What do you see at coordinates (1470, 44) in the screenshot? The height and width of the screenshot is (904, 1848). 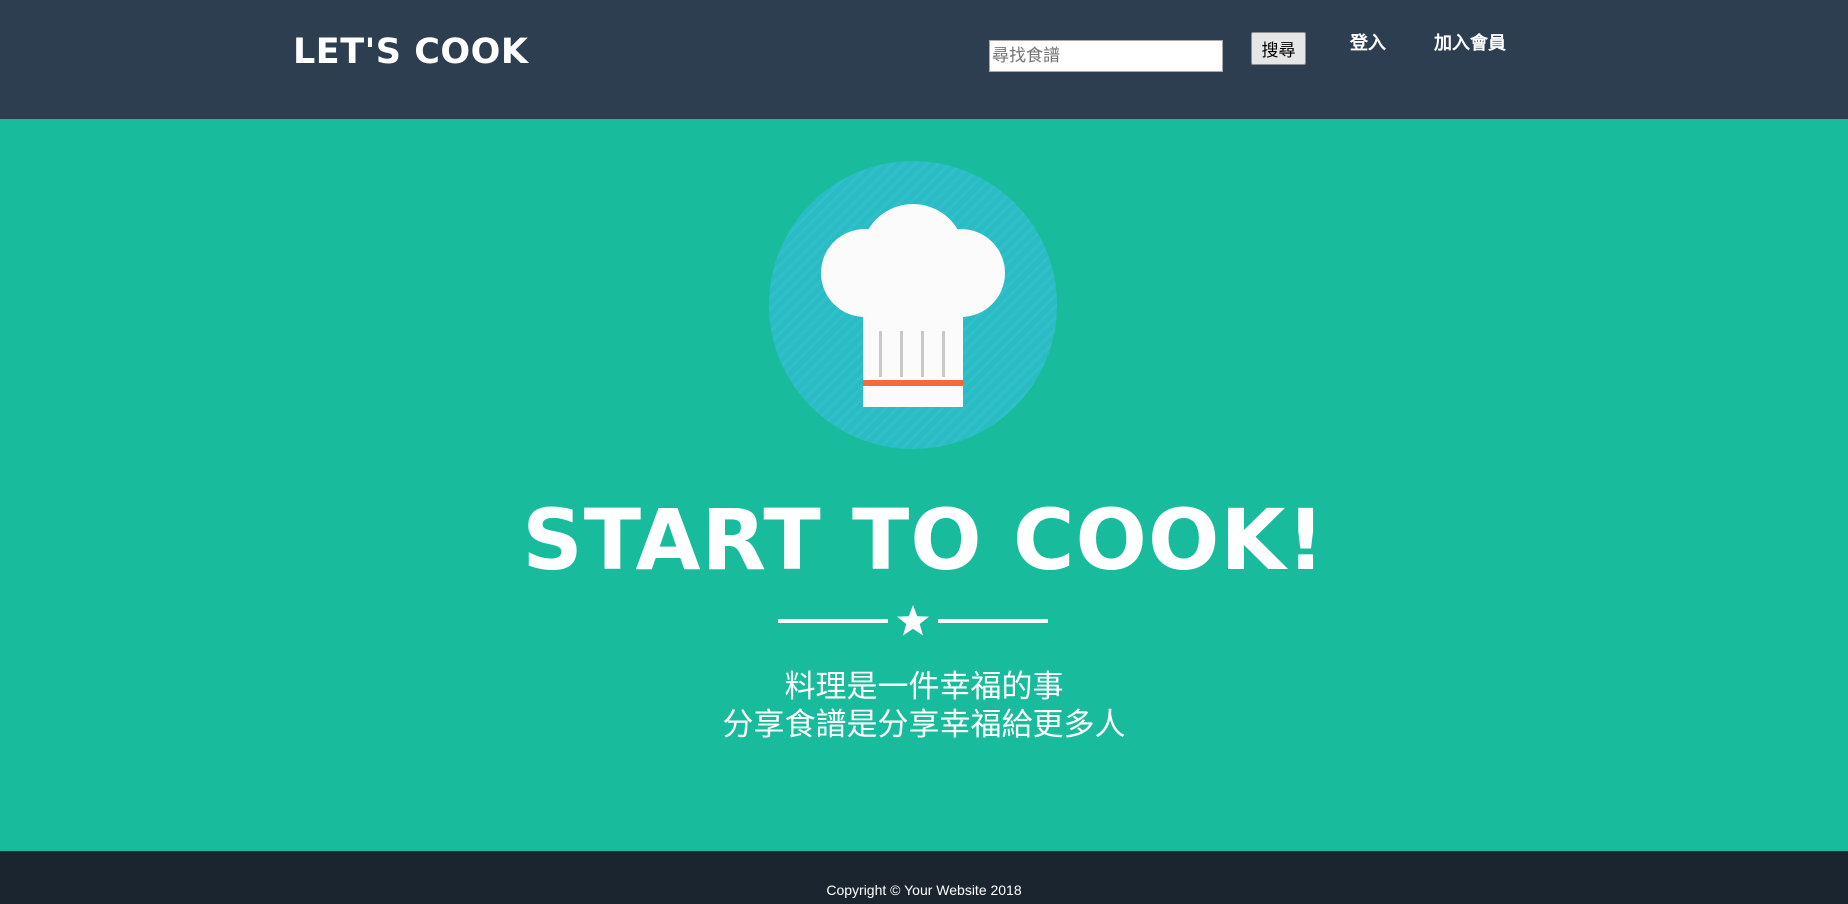 I see `nav-join-link: 加入會員` at bounding box center [1470, 44].